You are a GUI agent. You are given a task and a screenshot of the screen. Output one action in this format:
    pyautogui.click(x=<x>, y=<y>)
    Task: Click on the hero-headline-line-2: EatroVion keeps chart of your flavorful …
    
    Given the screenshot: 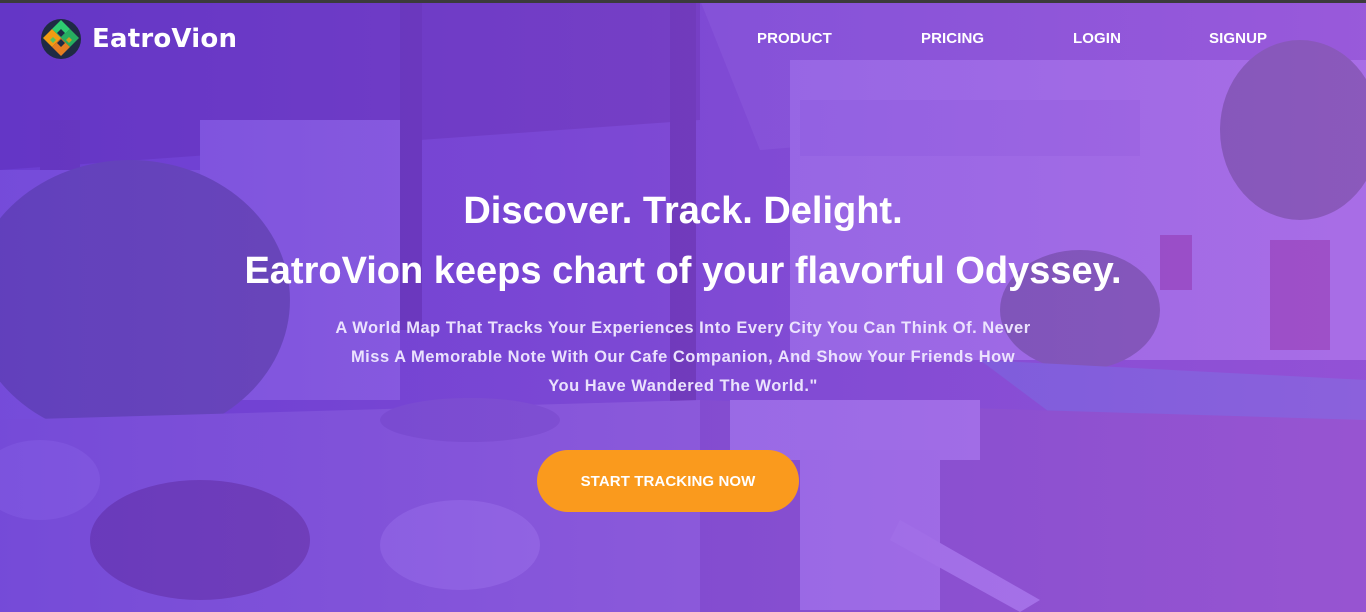 What is the action you would take?
    pyautogui.click(x=683, y=271)
    